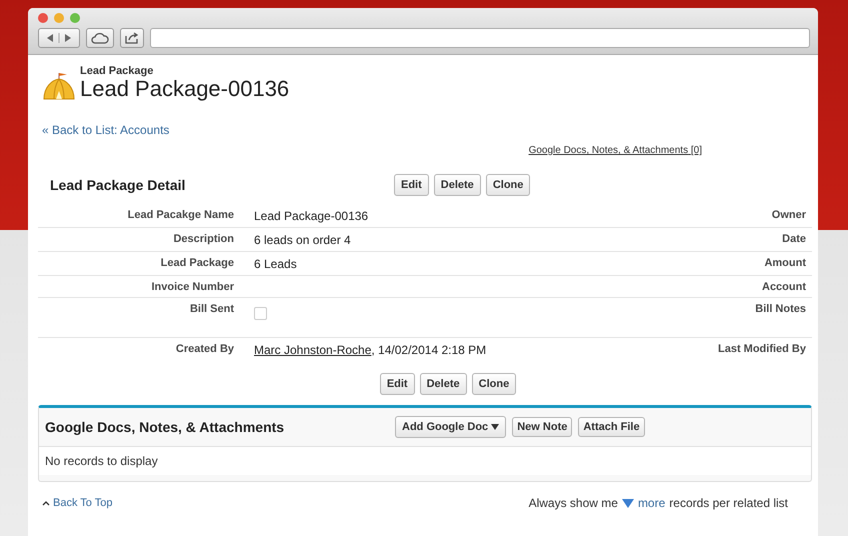 This screenshot has width=848, height=536. I want to click on back-to-top-link: Back To Top, so click(77, 503).